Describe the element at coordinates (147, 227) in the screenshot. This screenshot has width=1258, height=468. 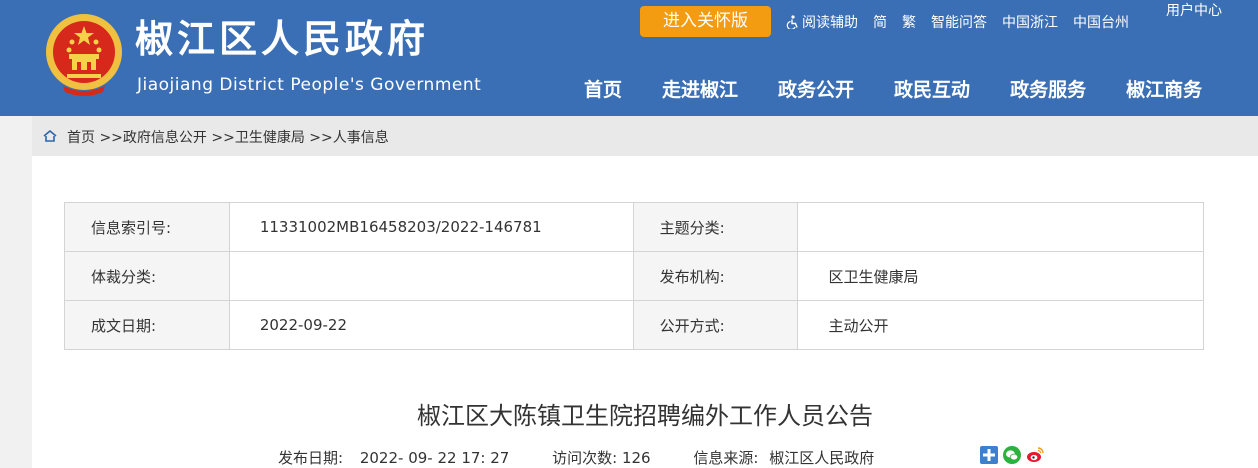
I see `index-label: 信息索引号:` at that location.